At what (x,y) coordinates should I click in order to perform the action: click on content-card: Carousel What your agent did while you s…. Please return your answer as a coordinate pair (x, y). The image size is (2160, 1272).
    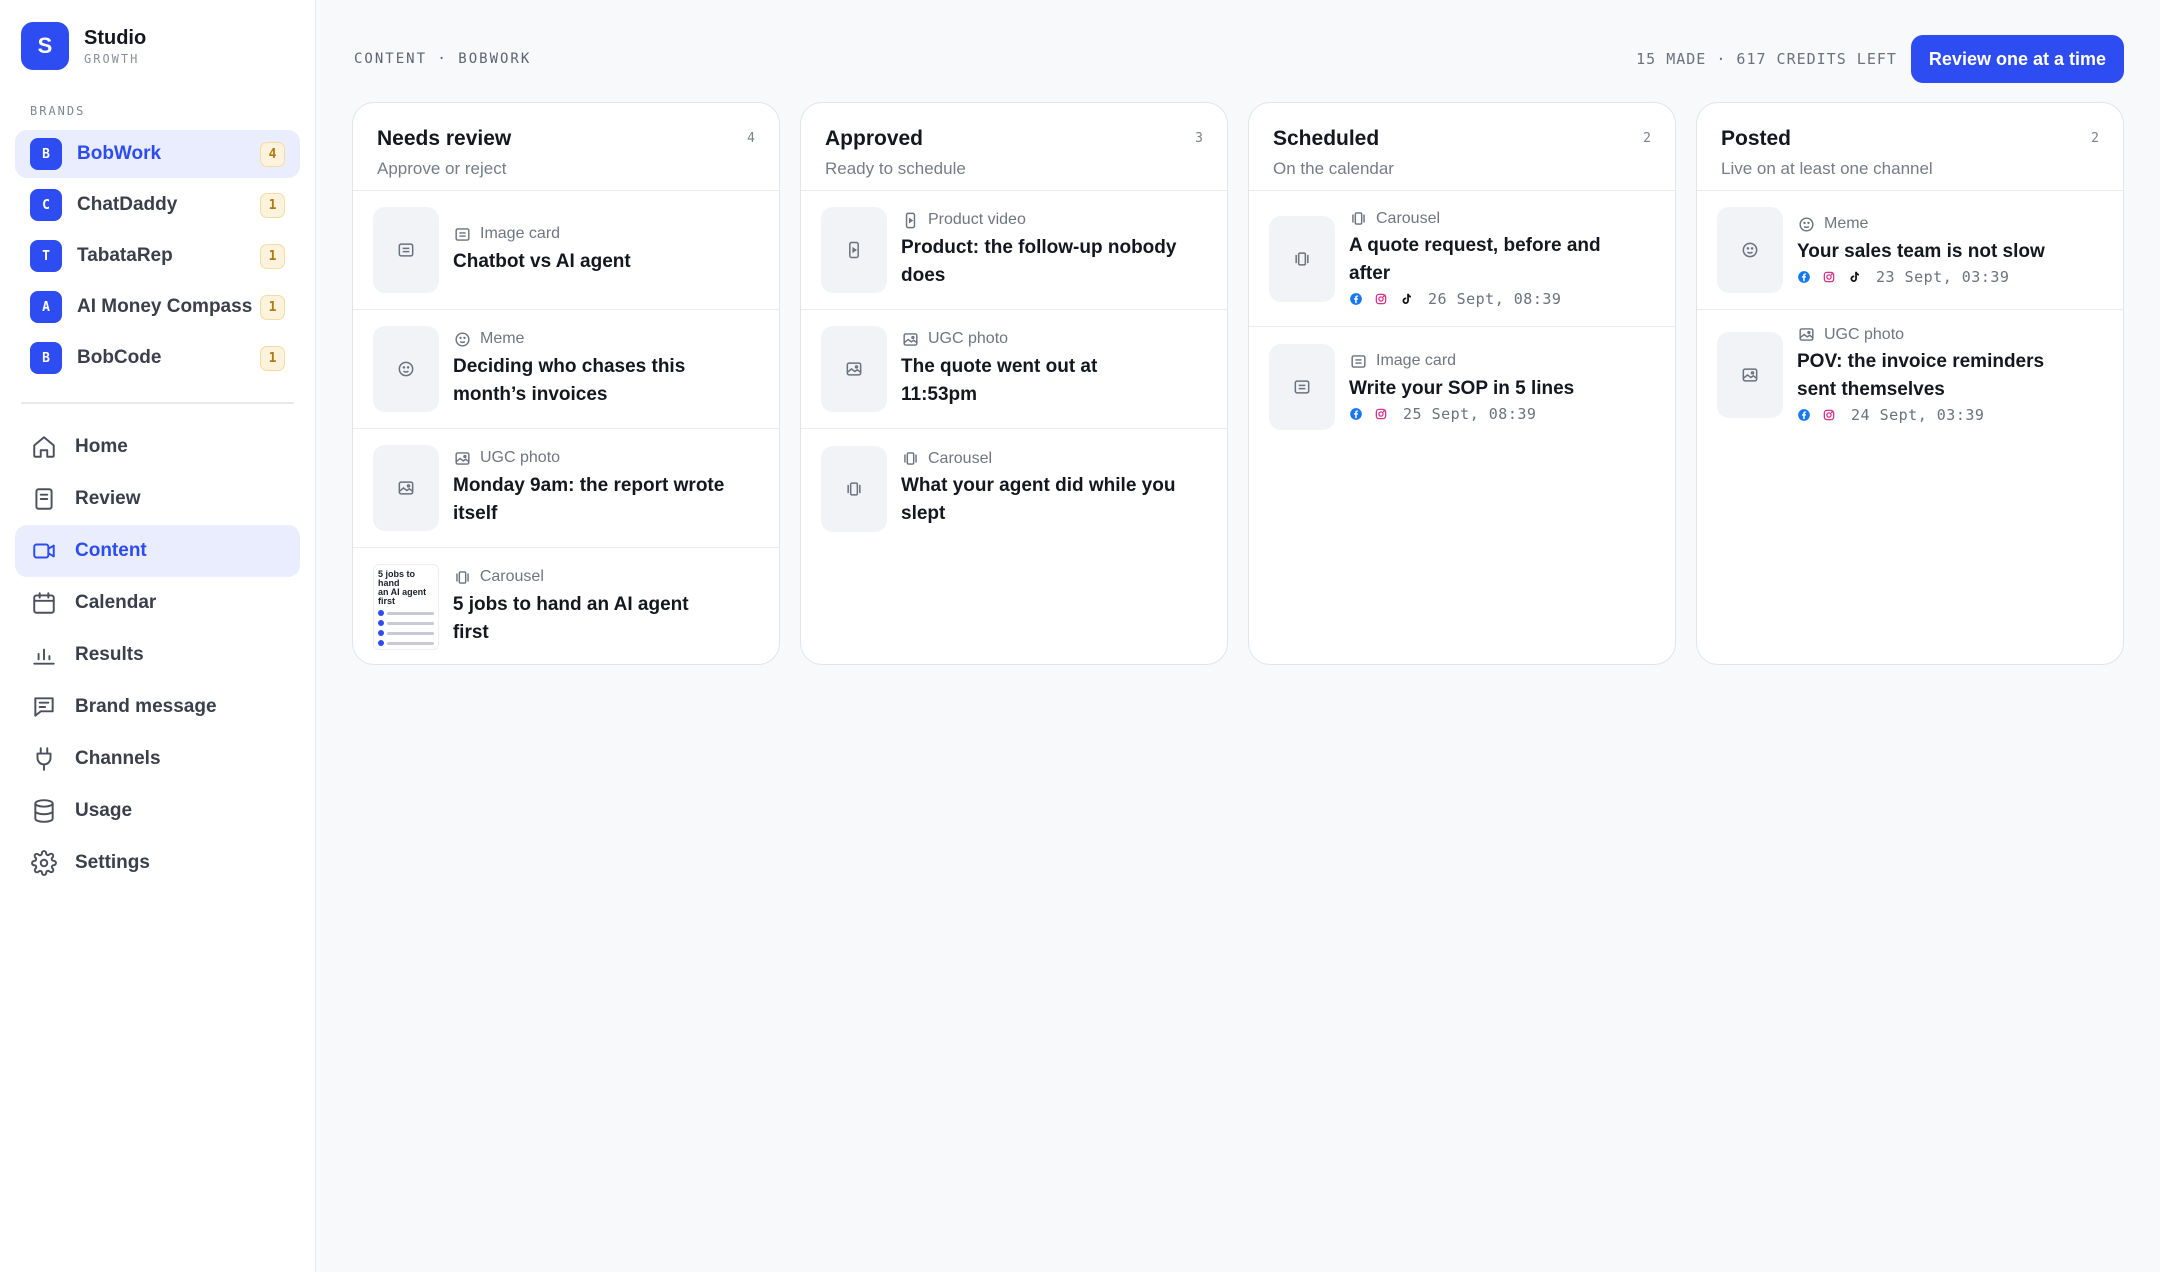
    Looking at the image, I should click on (1014, 488).